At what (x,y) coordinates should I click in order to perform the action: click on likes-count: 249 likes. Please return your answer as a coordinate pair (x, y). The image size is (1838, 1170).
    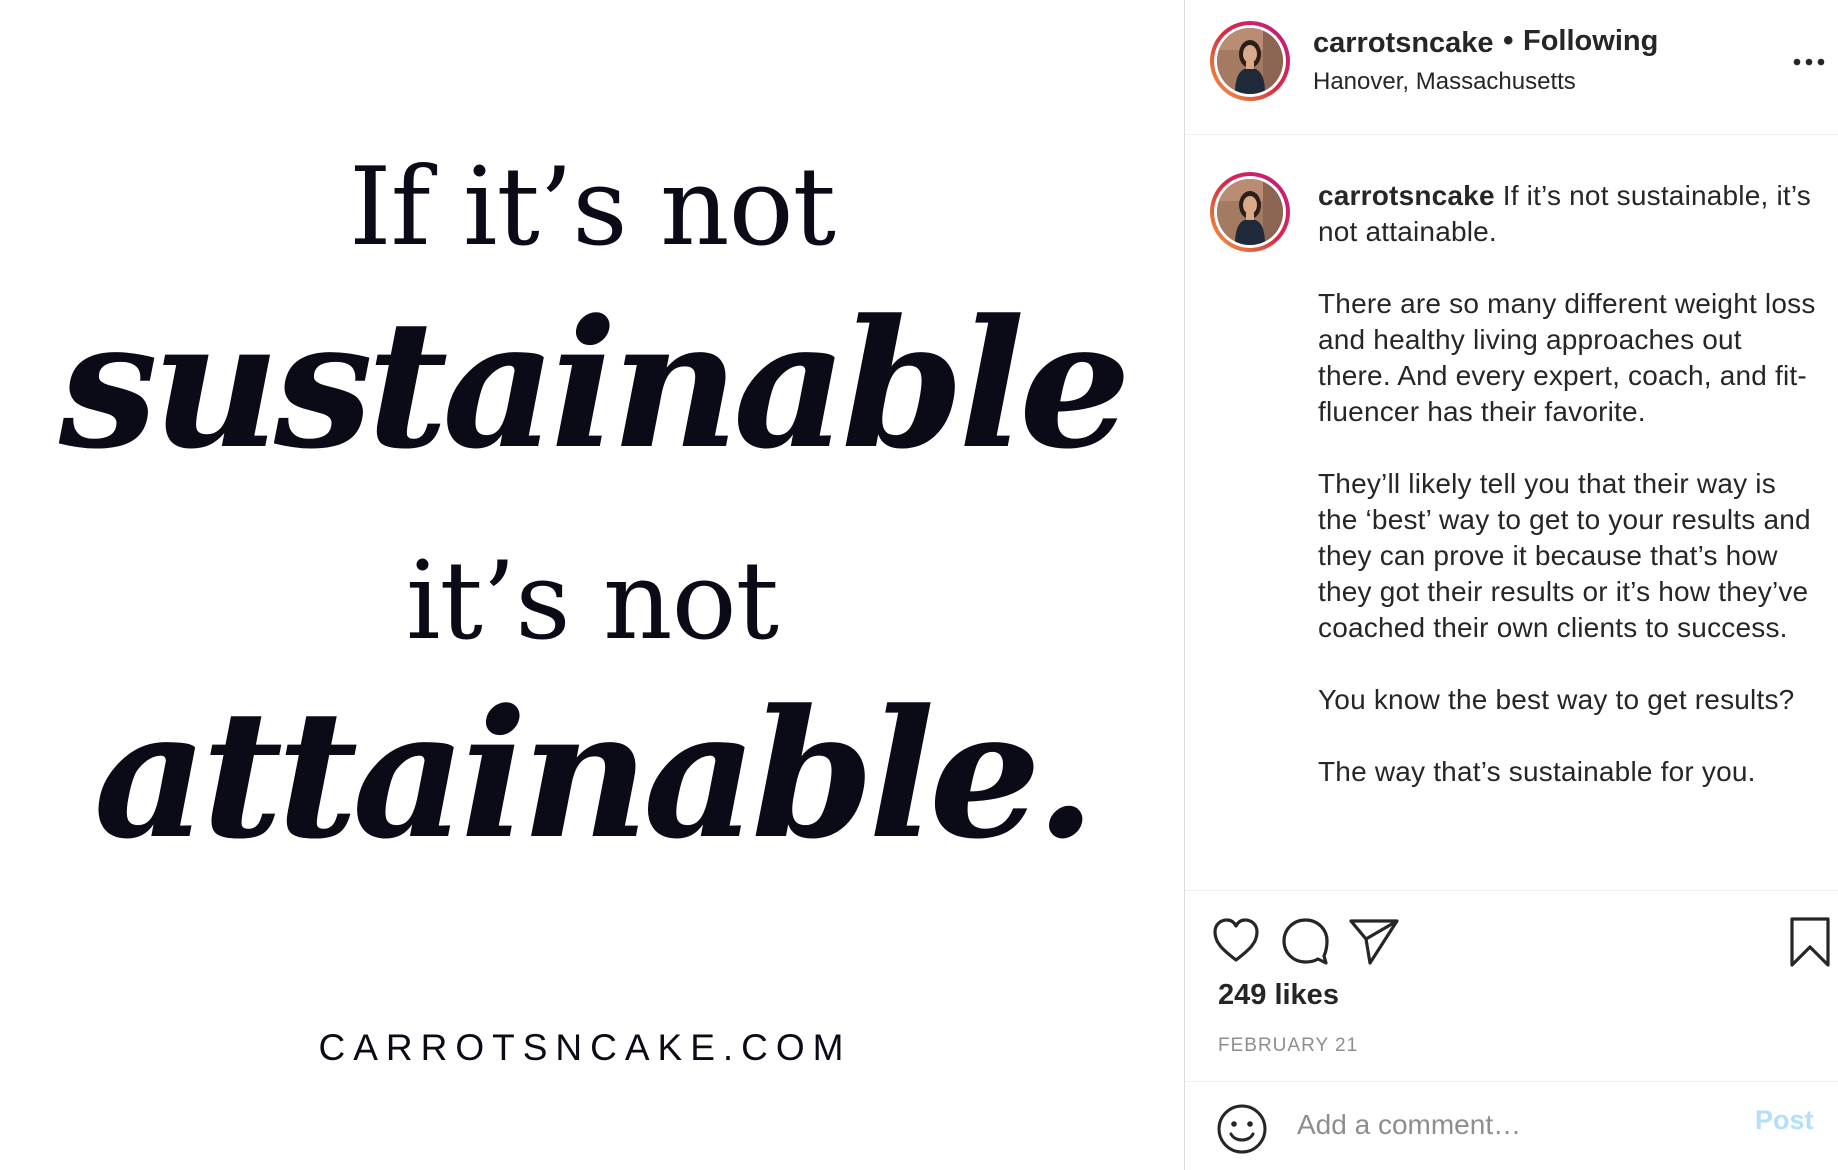
    Looking at the image, I should click on (1278, 995).